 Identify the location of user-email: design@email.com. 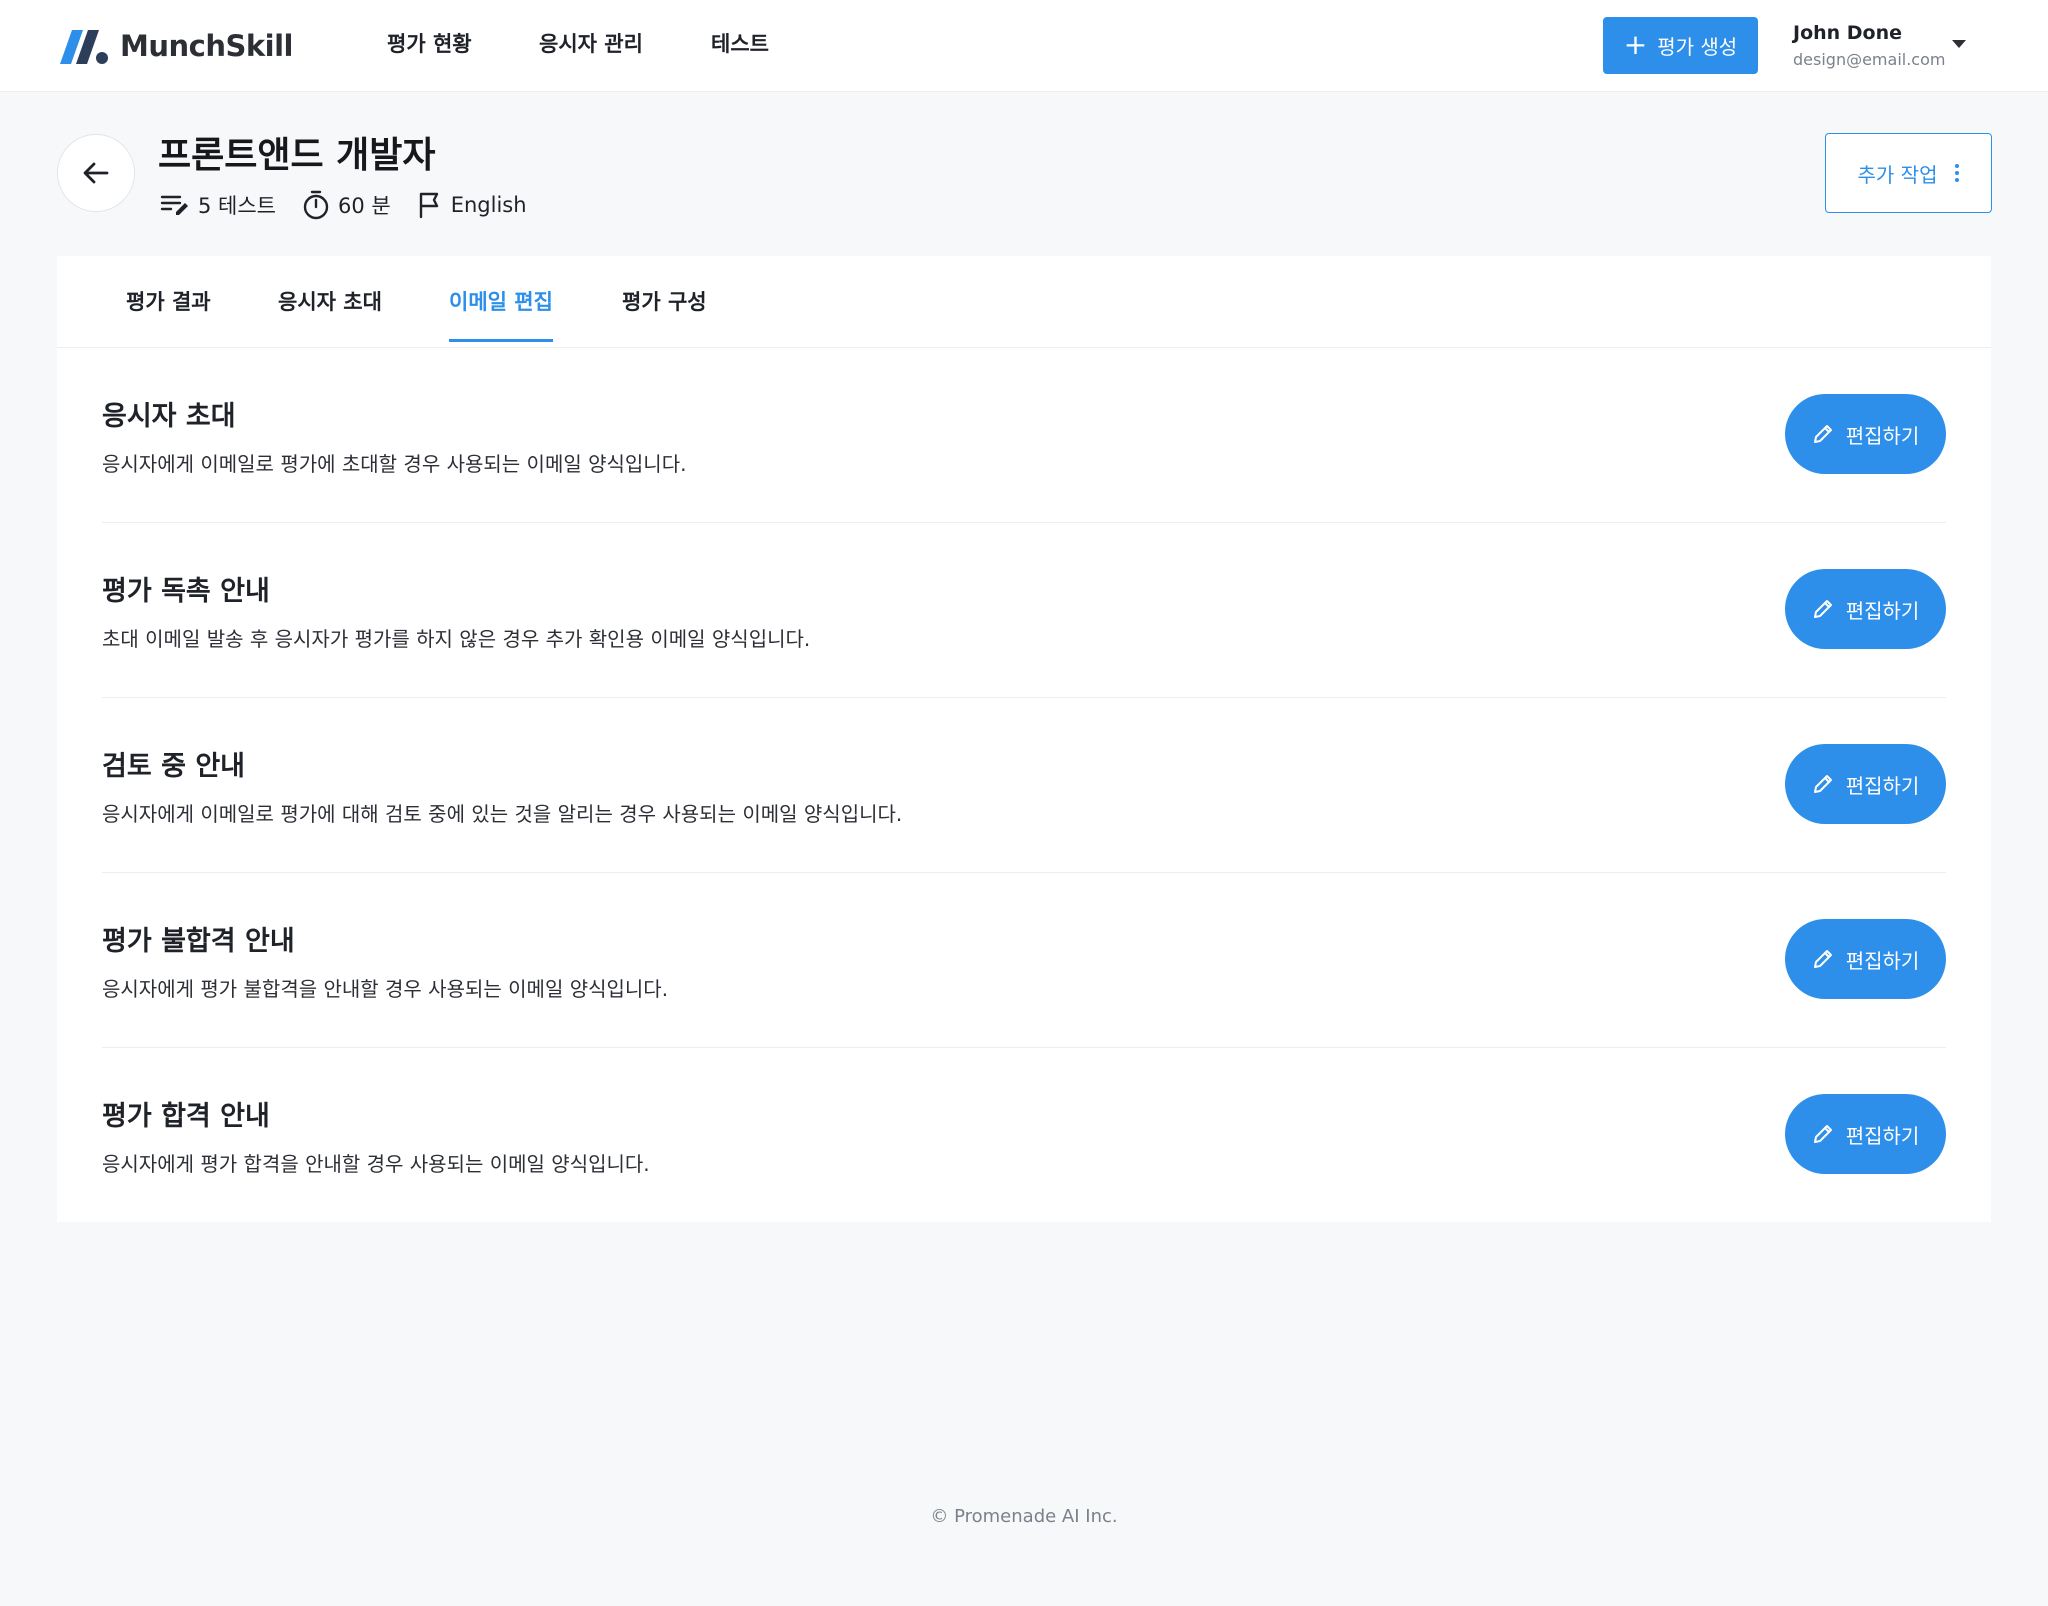
(1869, 59).